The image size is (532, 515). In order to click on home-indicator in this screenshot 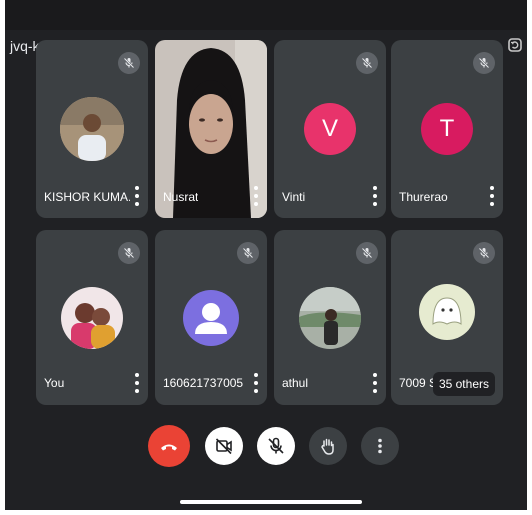, I will do `click(271, 502)`.